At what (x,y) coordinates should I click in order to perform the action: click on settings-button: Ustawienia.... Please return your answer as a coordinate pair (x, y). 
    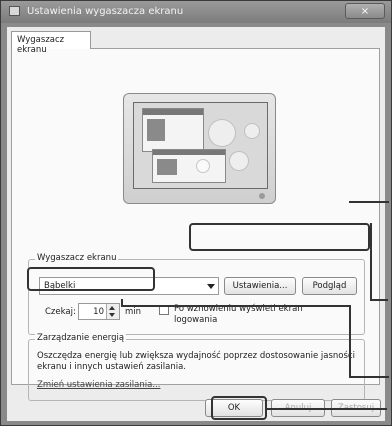
    Looking at the image, I should click on (260, 286).